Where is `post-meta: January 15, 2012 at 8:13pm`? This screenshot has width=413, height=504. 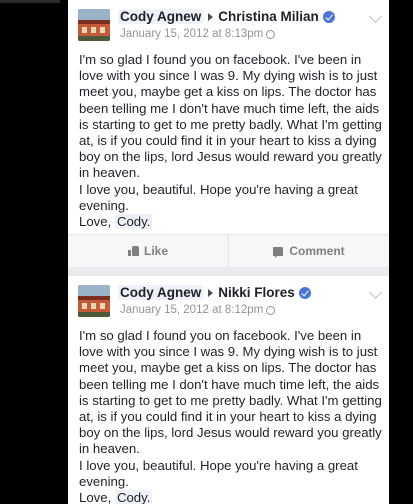 post-meta: January 15, 2012 at 8:13pm is located at coordinates (198, 34).